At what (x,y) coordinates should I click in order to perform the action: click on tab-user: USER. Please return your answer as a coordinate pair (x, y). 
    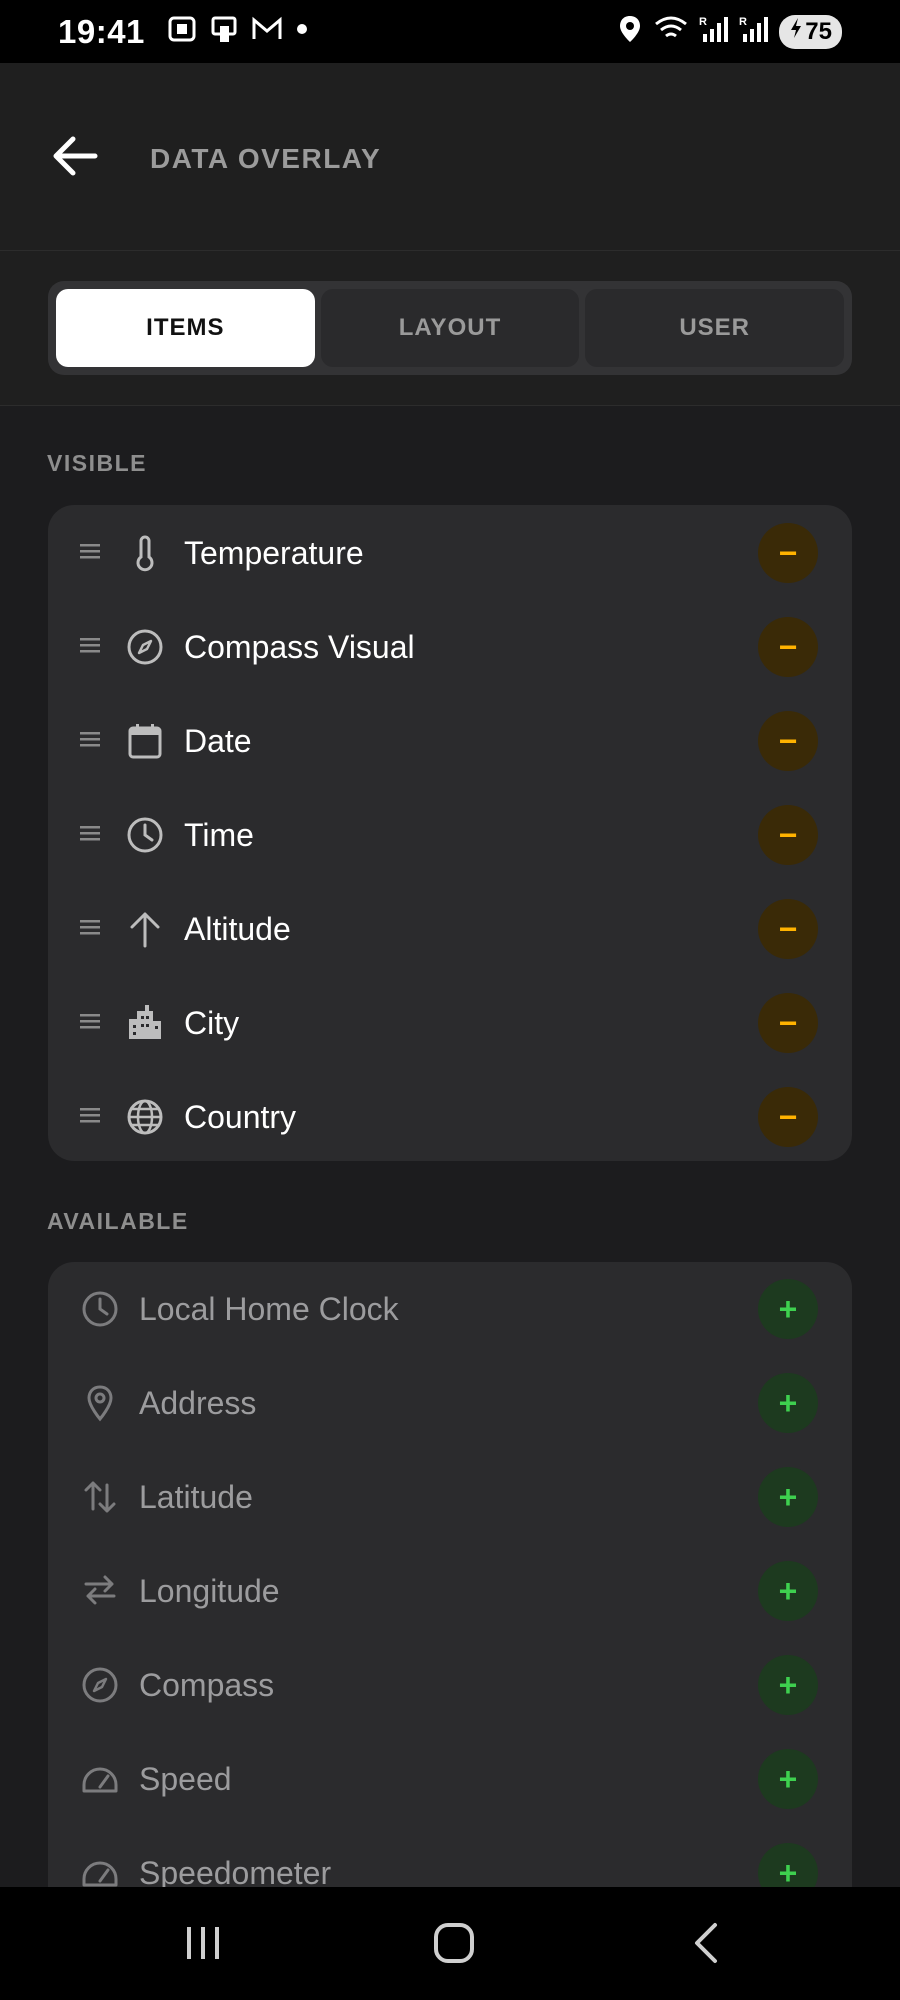
    Looking at the image, I should click on (715, 328).